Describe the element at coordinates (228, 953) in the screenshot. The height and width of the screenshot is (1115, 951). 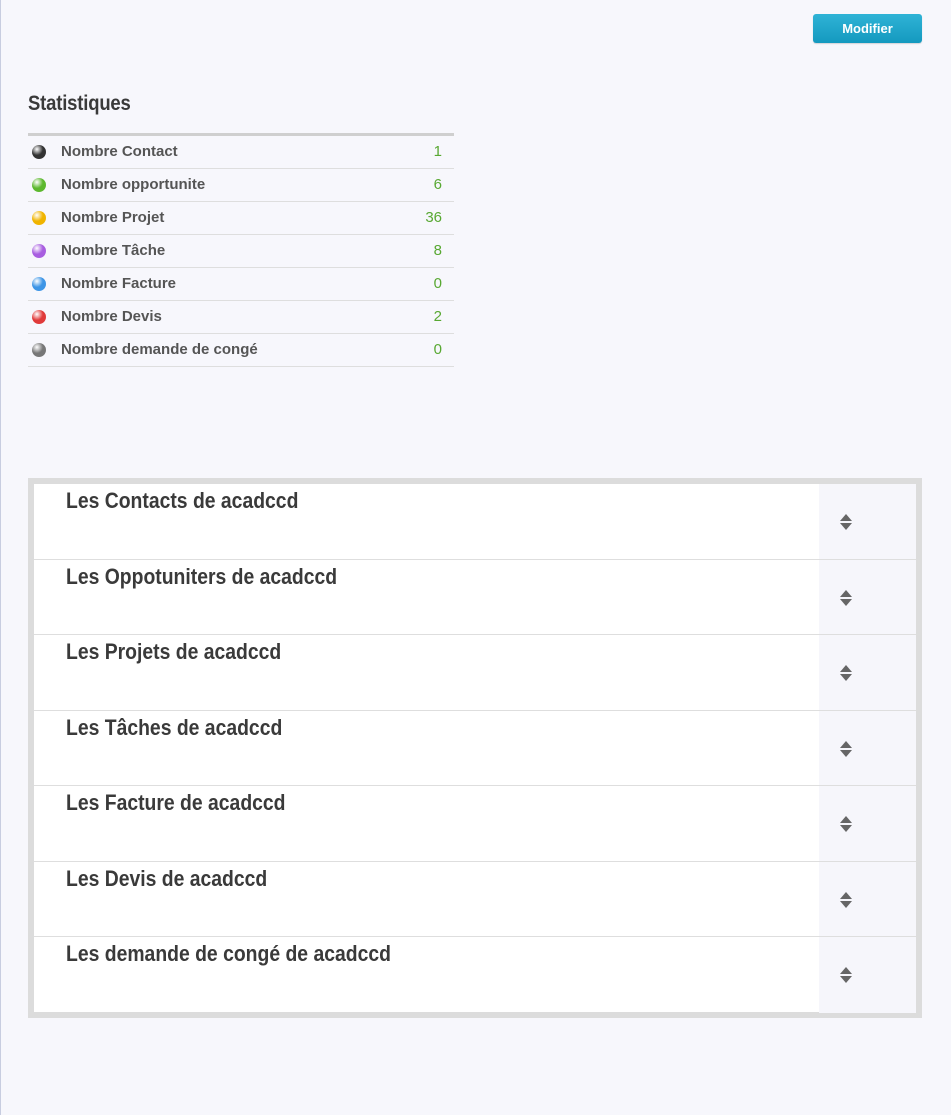
I see `accordion-item-title: Les demande de congé de acadccd` at that location.